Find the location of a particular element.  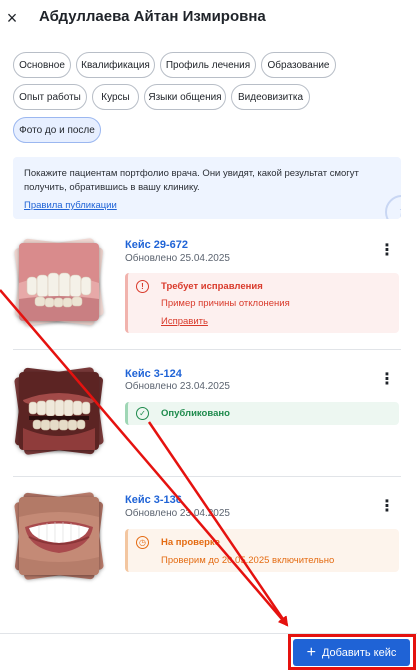

close-icon: × is located at coordinates (12, 18).